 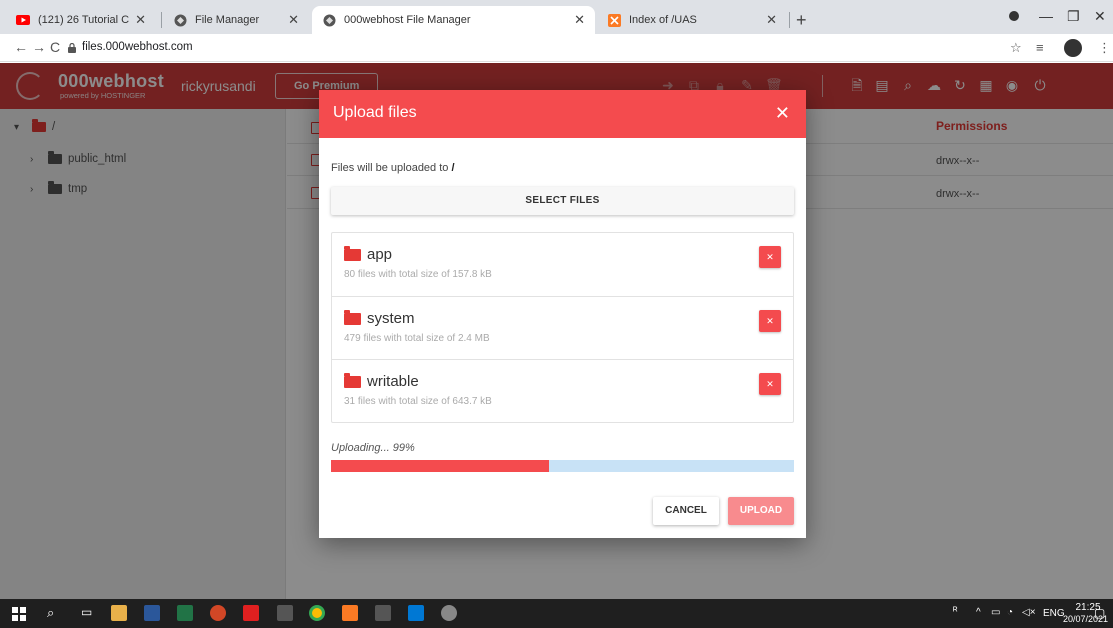 I want to click on tab-label: File Manager, so click(x=227, y=20).